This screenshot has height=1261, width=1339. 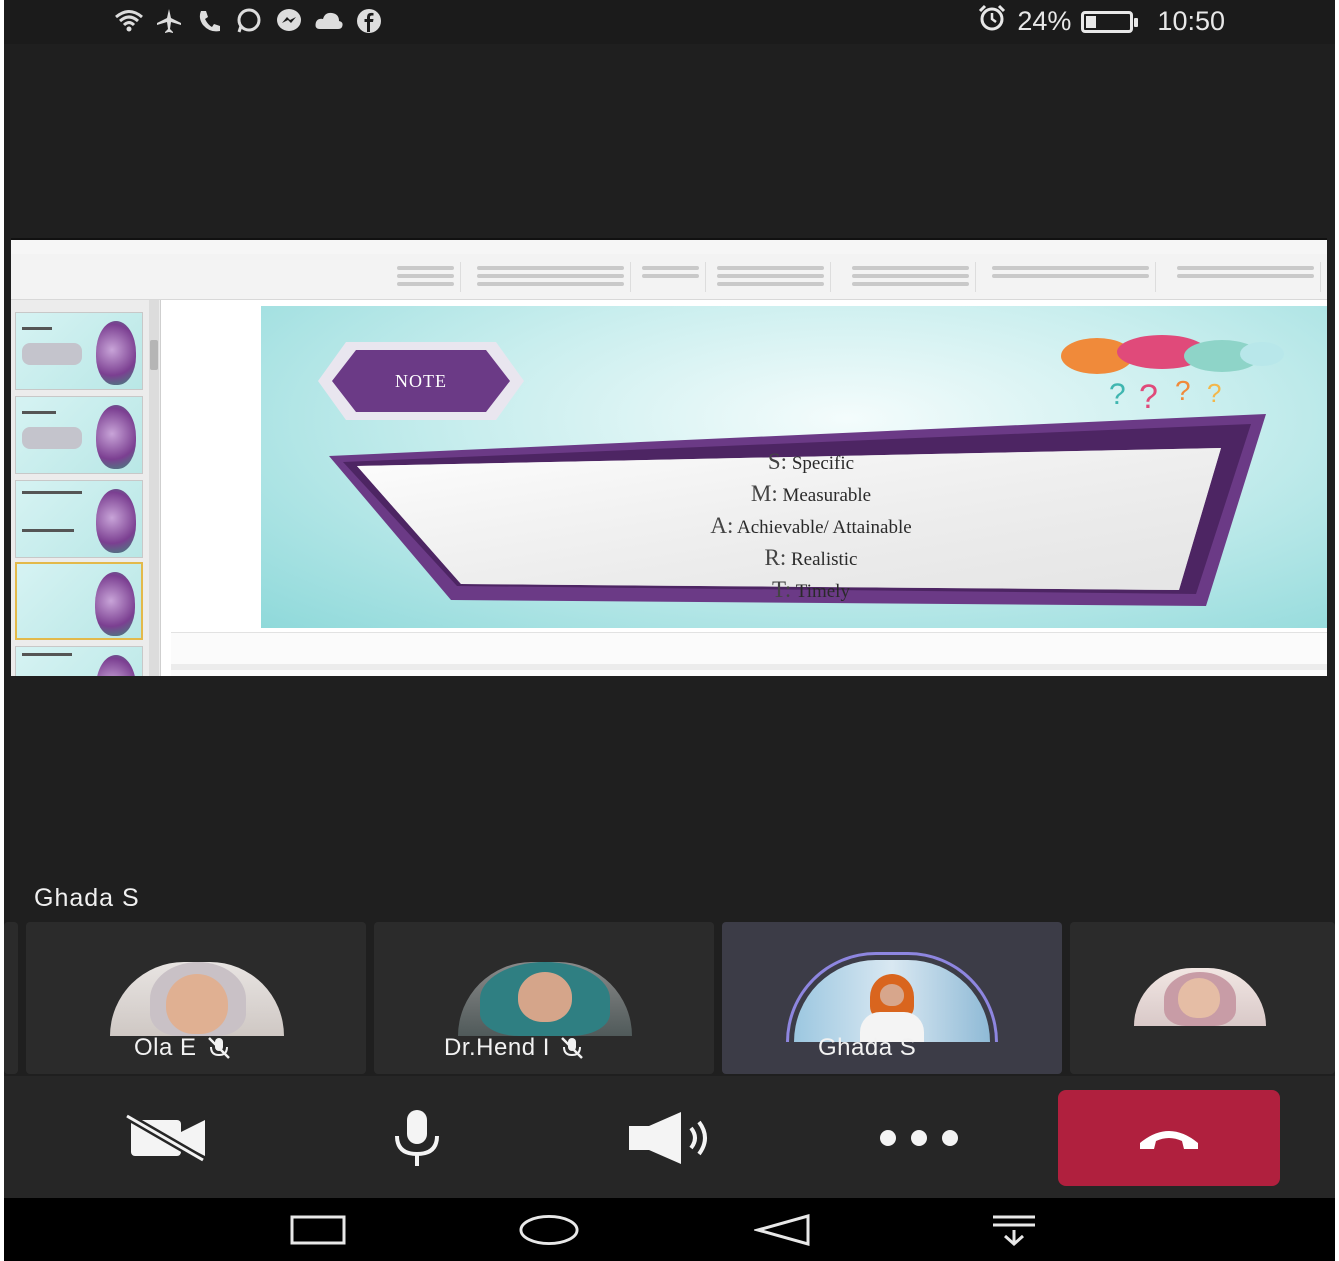 I want to click on more-icon, so click(x=919, y=1138).